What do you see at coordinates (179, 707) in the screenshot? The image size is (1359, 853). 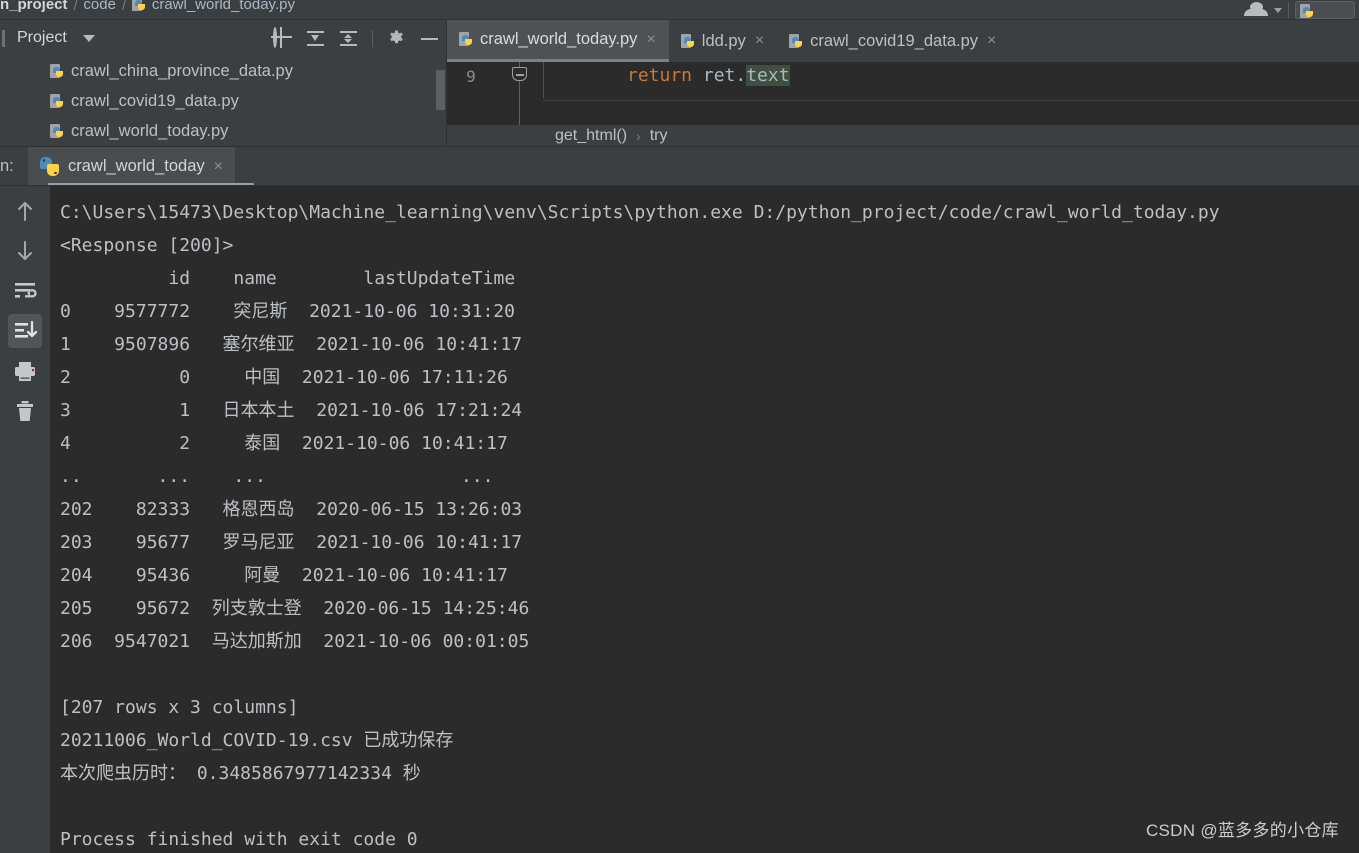 I see `console-line: [207 rows x 3 columns]` at bounding box center [179, 707].